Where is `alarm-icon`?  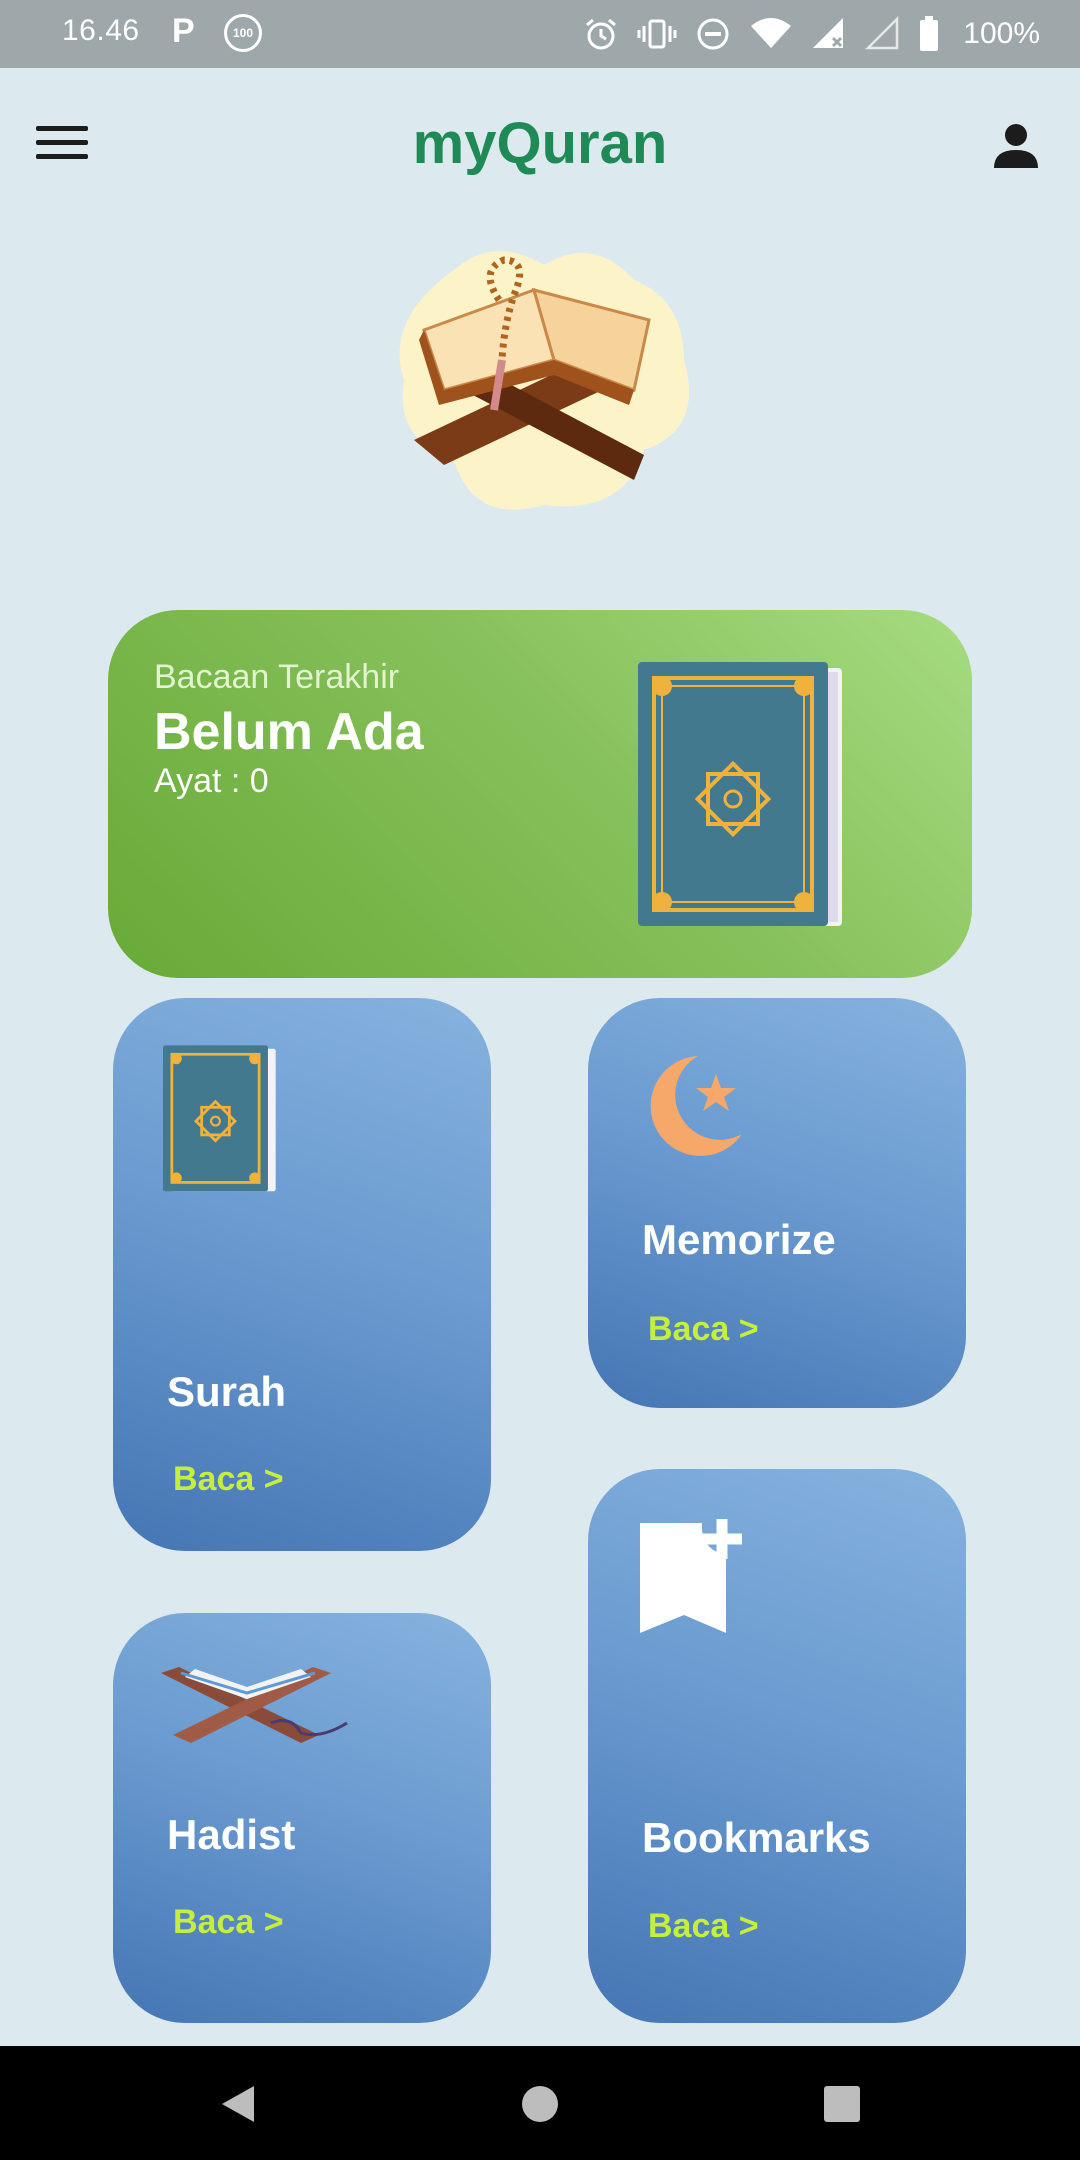 alarm-icon is located at coordinates (601, 34).